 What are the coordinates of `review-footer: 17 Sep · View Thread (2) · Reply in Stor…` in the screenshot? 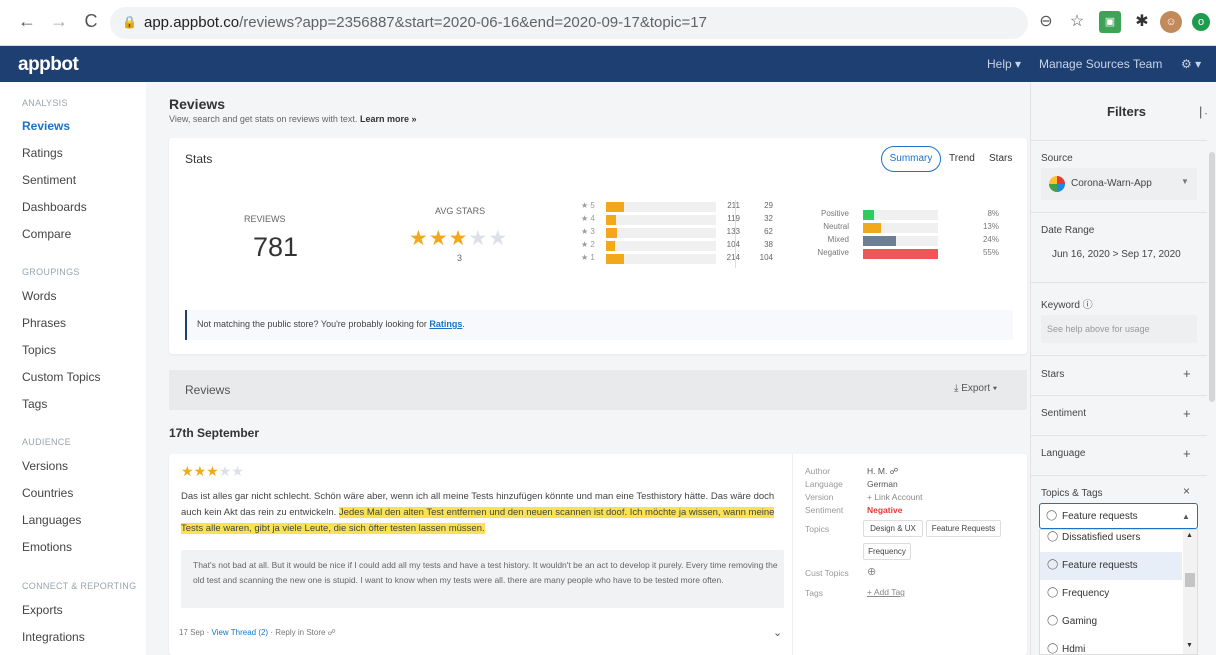 It's located at (257, 632).